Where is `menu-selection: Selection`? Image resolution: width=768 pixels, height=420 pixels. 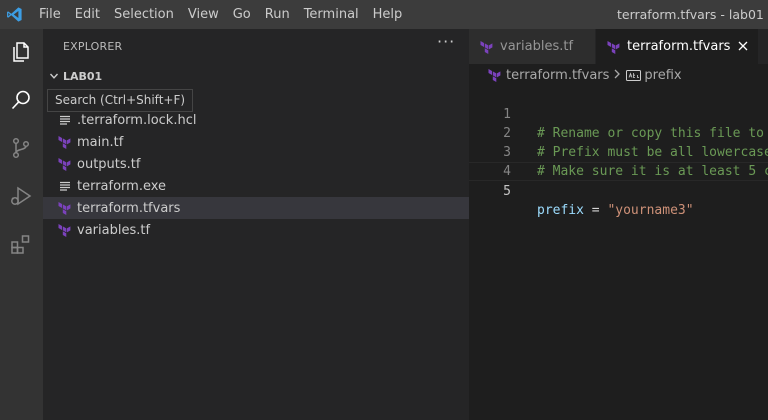 menu-selection: Selection is located at coordinates (144, 14).